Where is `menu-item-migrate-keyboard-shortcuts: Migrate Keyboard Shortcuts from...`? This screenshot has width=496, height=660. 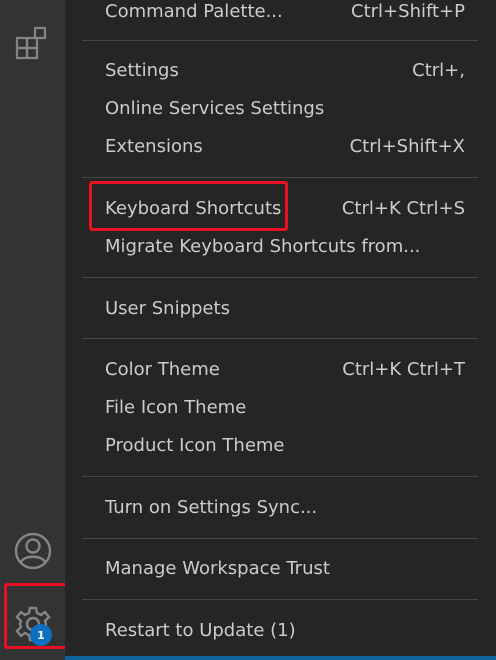 menu-item-migrate-keyboard-shortcuts: Migrate Keyboard Shortcuts from... is located at coordinates (280, 246).